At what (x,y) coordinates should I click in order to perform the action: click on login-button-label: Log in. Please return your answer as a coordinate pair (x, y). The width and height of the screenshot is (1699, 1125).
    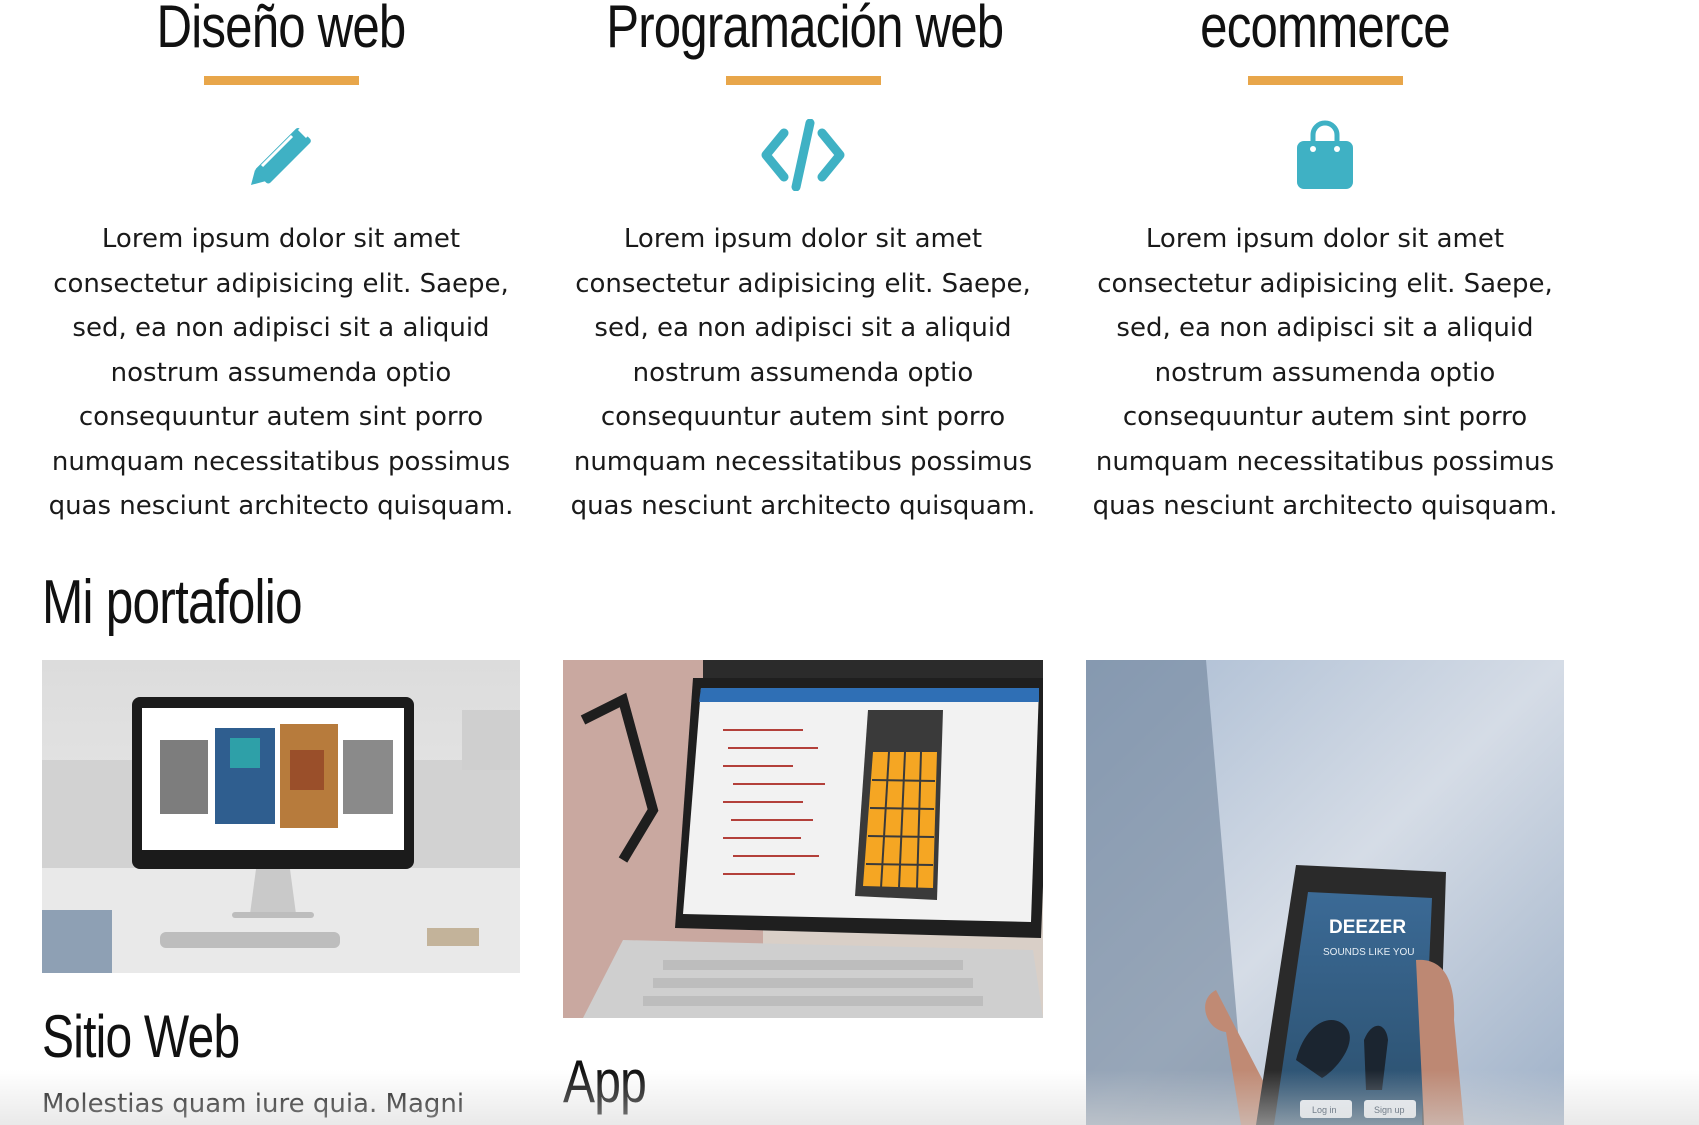
    Looking at the image, I should click on (1324, 1110).